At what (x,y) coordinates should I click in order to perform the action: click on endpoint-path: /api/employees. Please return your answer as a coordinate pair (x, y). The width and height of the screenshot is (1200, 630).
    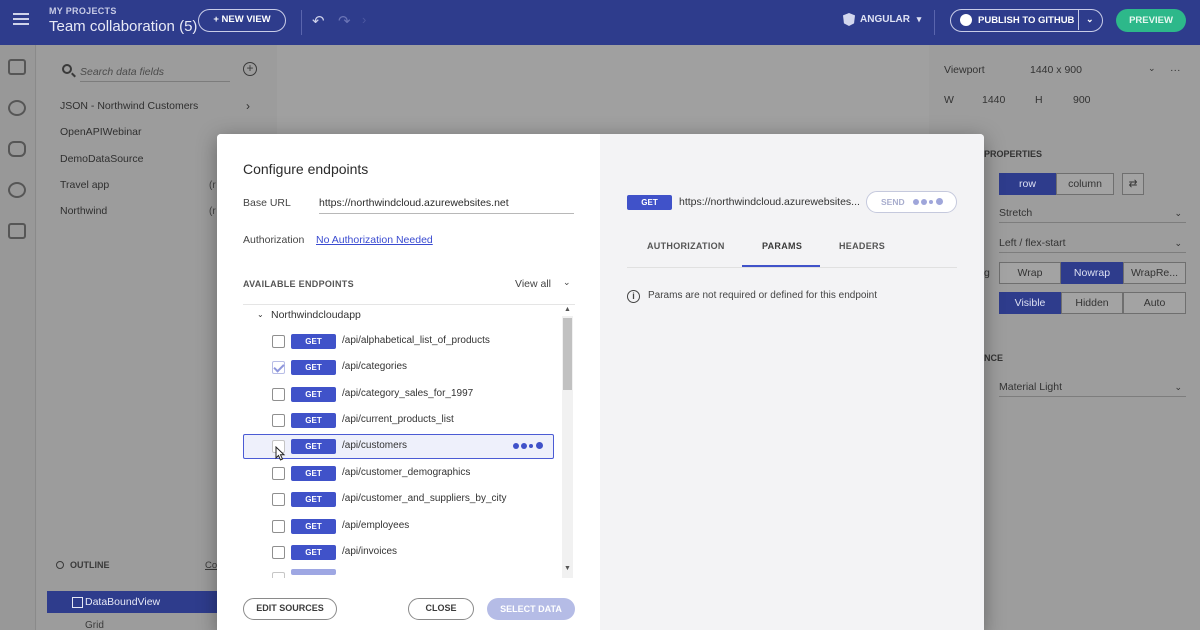
    Looking at the image, I should click on (376, 525).